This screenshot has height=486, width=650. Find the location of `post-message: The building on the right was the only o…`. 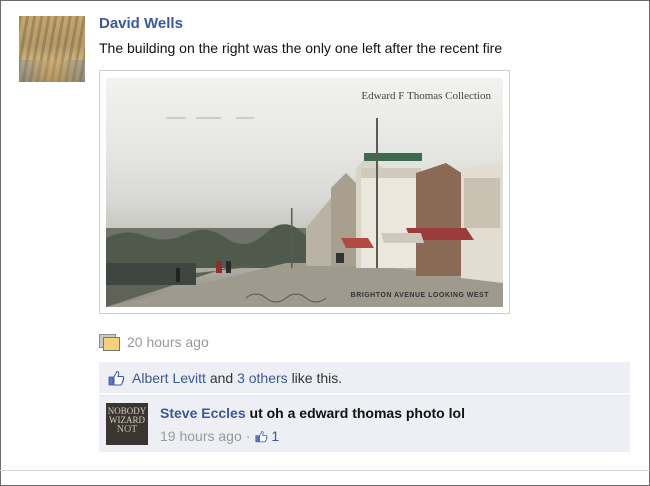

post-message: The building on the right was the only o… is located at coordinates (301, 48).